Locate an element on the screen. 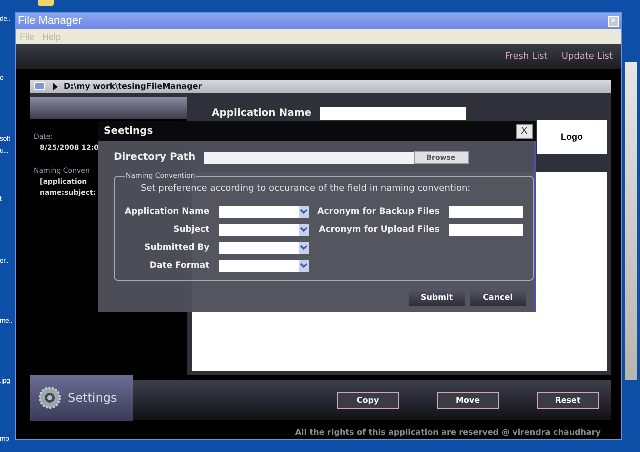 This screenshot has width=640, height=452. window-title: File Manager is located at coordinates (50, 21).